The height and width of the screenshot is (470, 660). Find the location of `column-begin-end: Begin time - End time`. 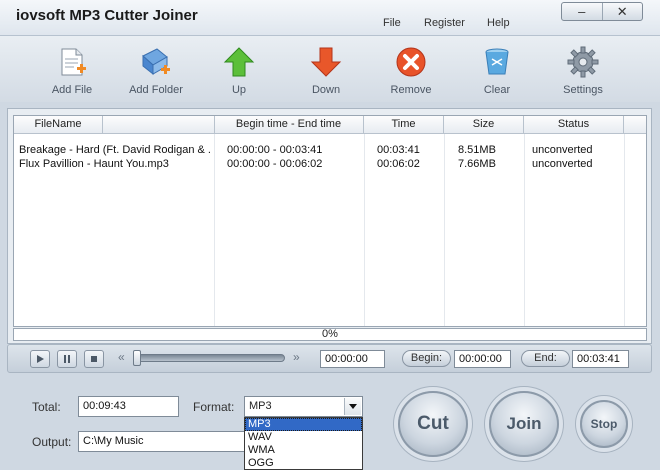

column-begin-end: Begin time - End time is located at coordinates (289, 125).